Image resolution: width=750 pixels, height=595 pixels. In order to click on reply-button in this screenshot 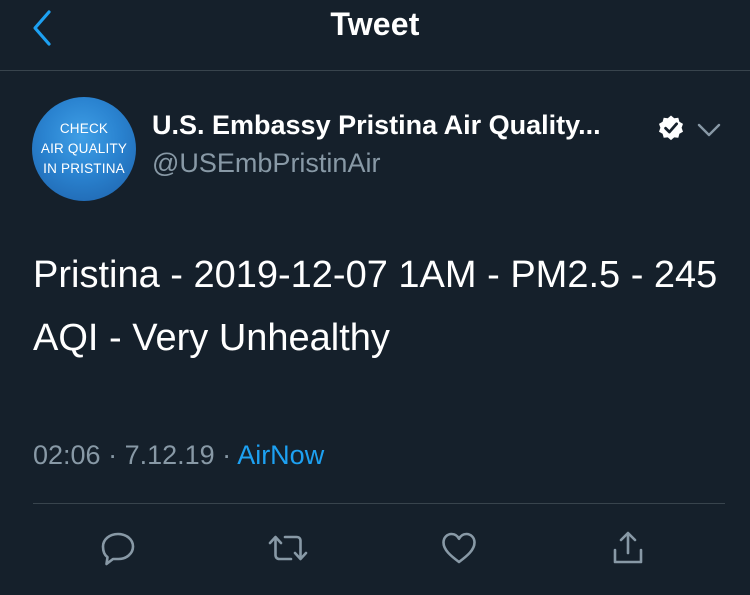, I will do `click(118, 548)`.